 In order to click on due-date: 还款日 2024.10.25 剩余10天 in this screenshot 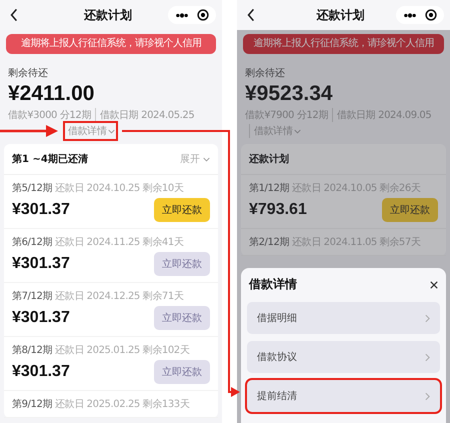, I will do `click(119, 188)`.